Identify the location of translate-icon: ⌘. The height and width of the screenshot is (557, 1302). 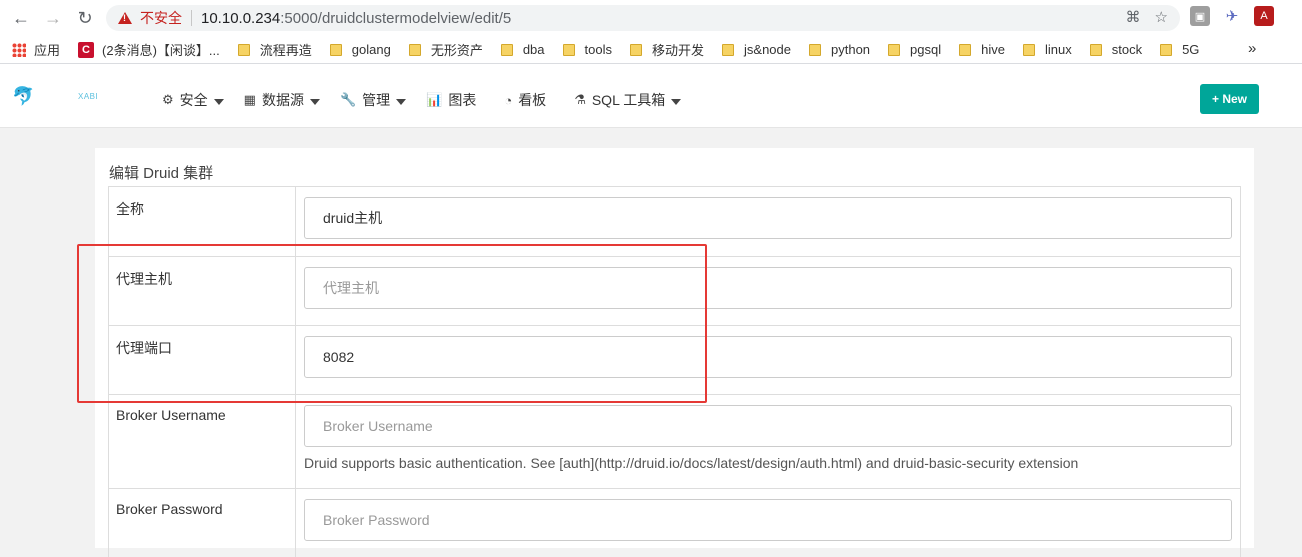
(1133, 17).